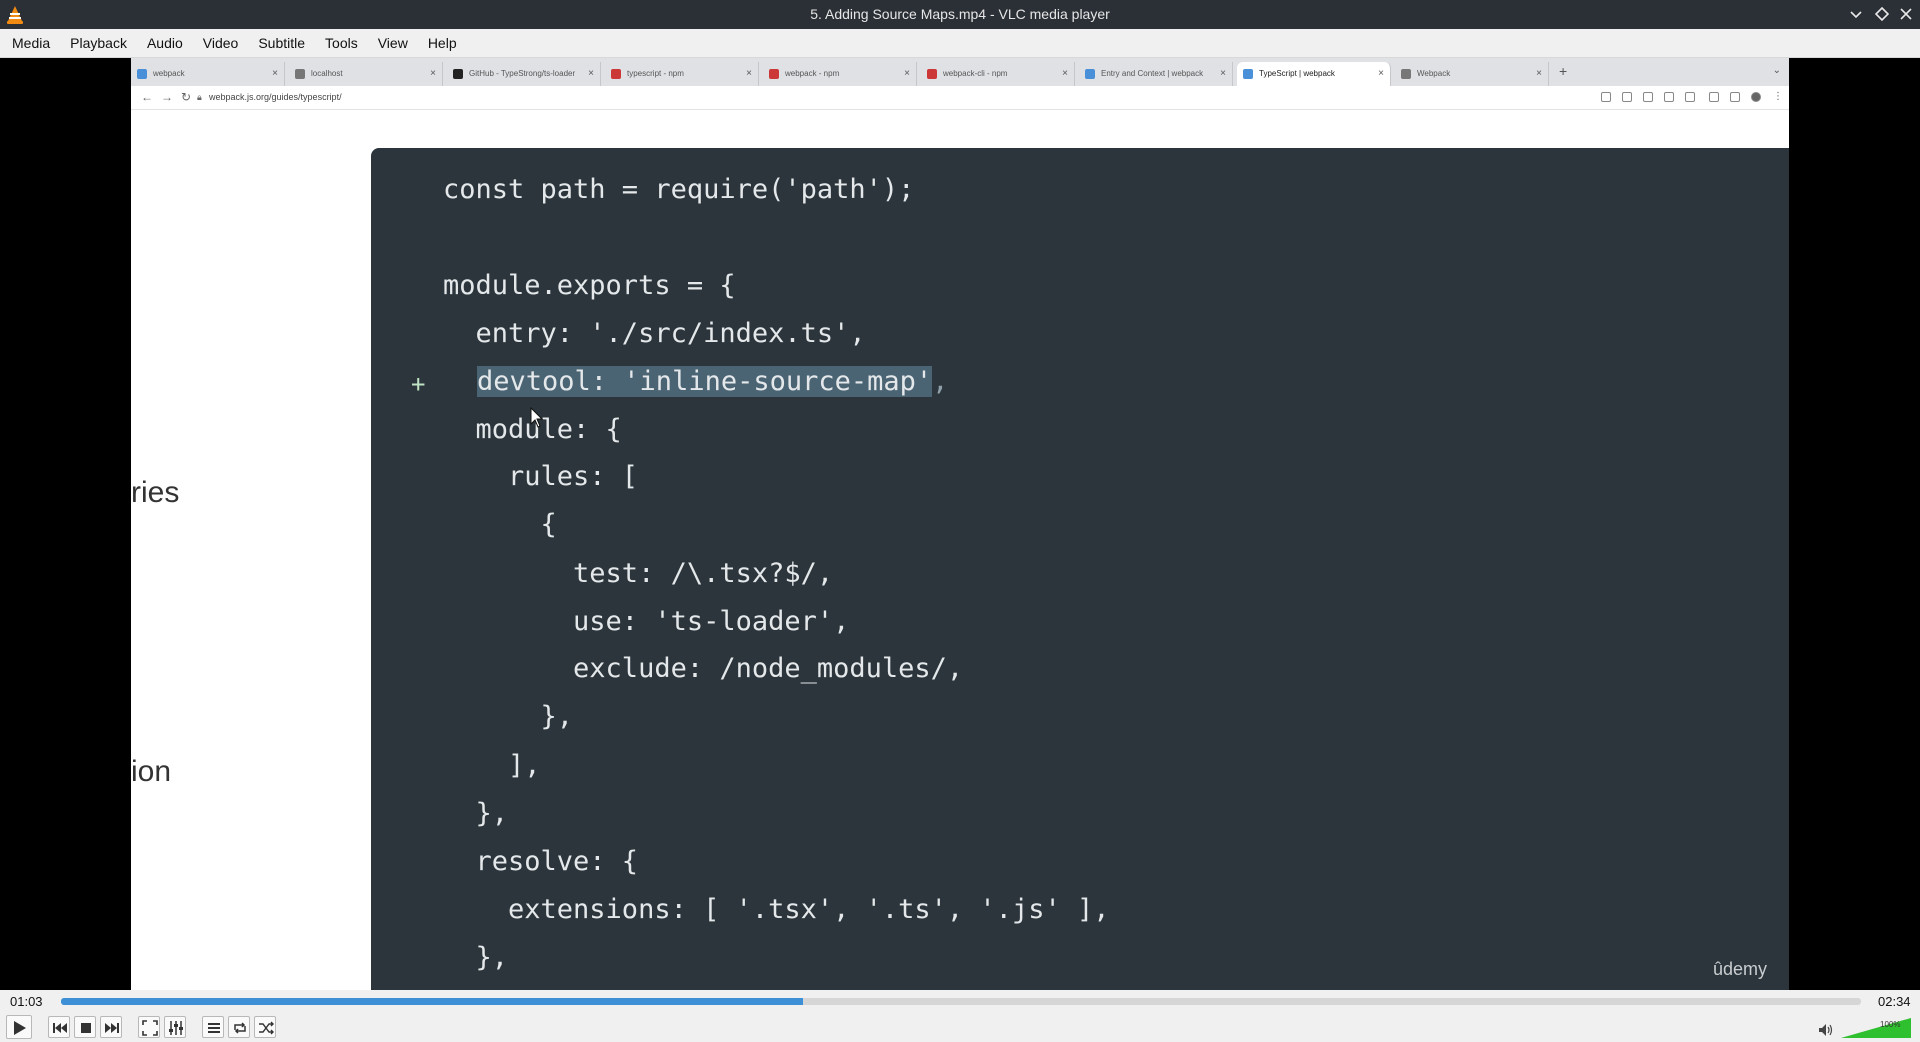 The image size is (1920, 1042). What do you see at coordinates (975, 73) in the screenshot?
I see `browser-tab-label: webpack-cli - npm` at bounding box center [975, 73].